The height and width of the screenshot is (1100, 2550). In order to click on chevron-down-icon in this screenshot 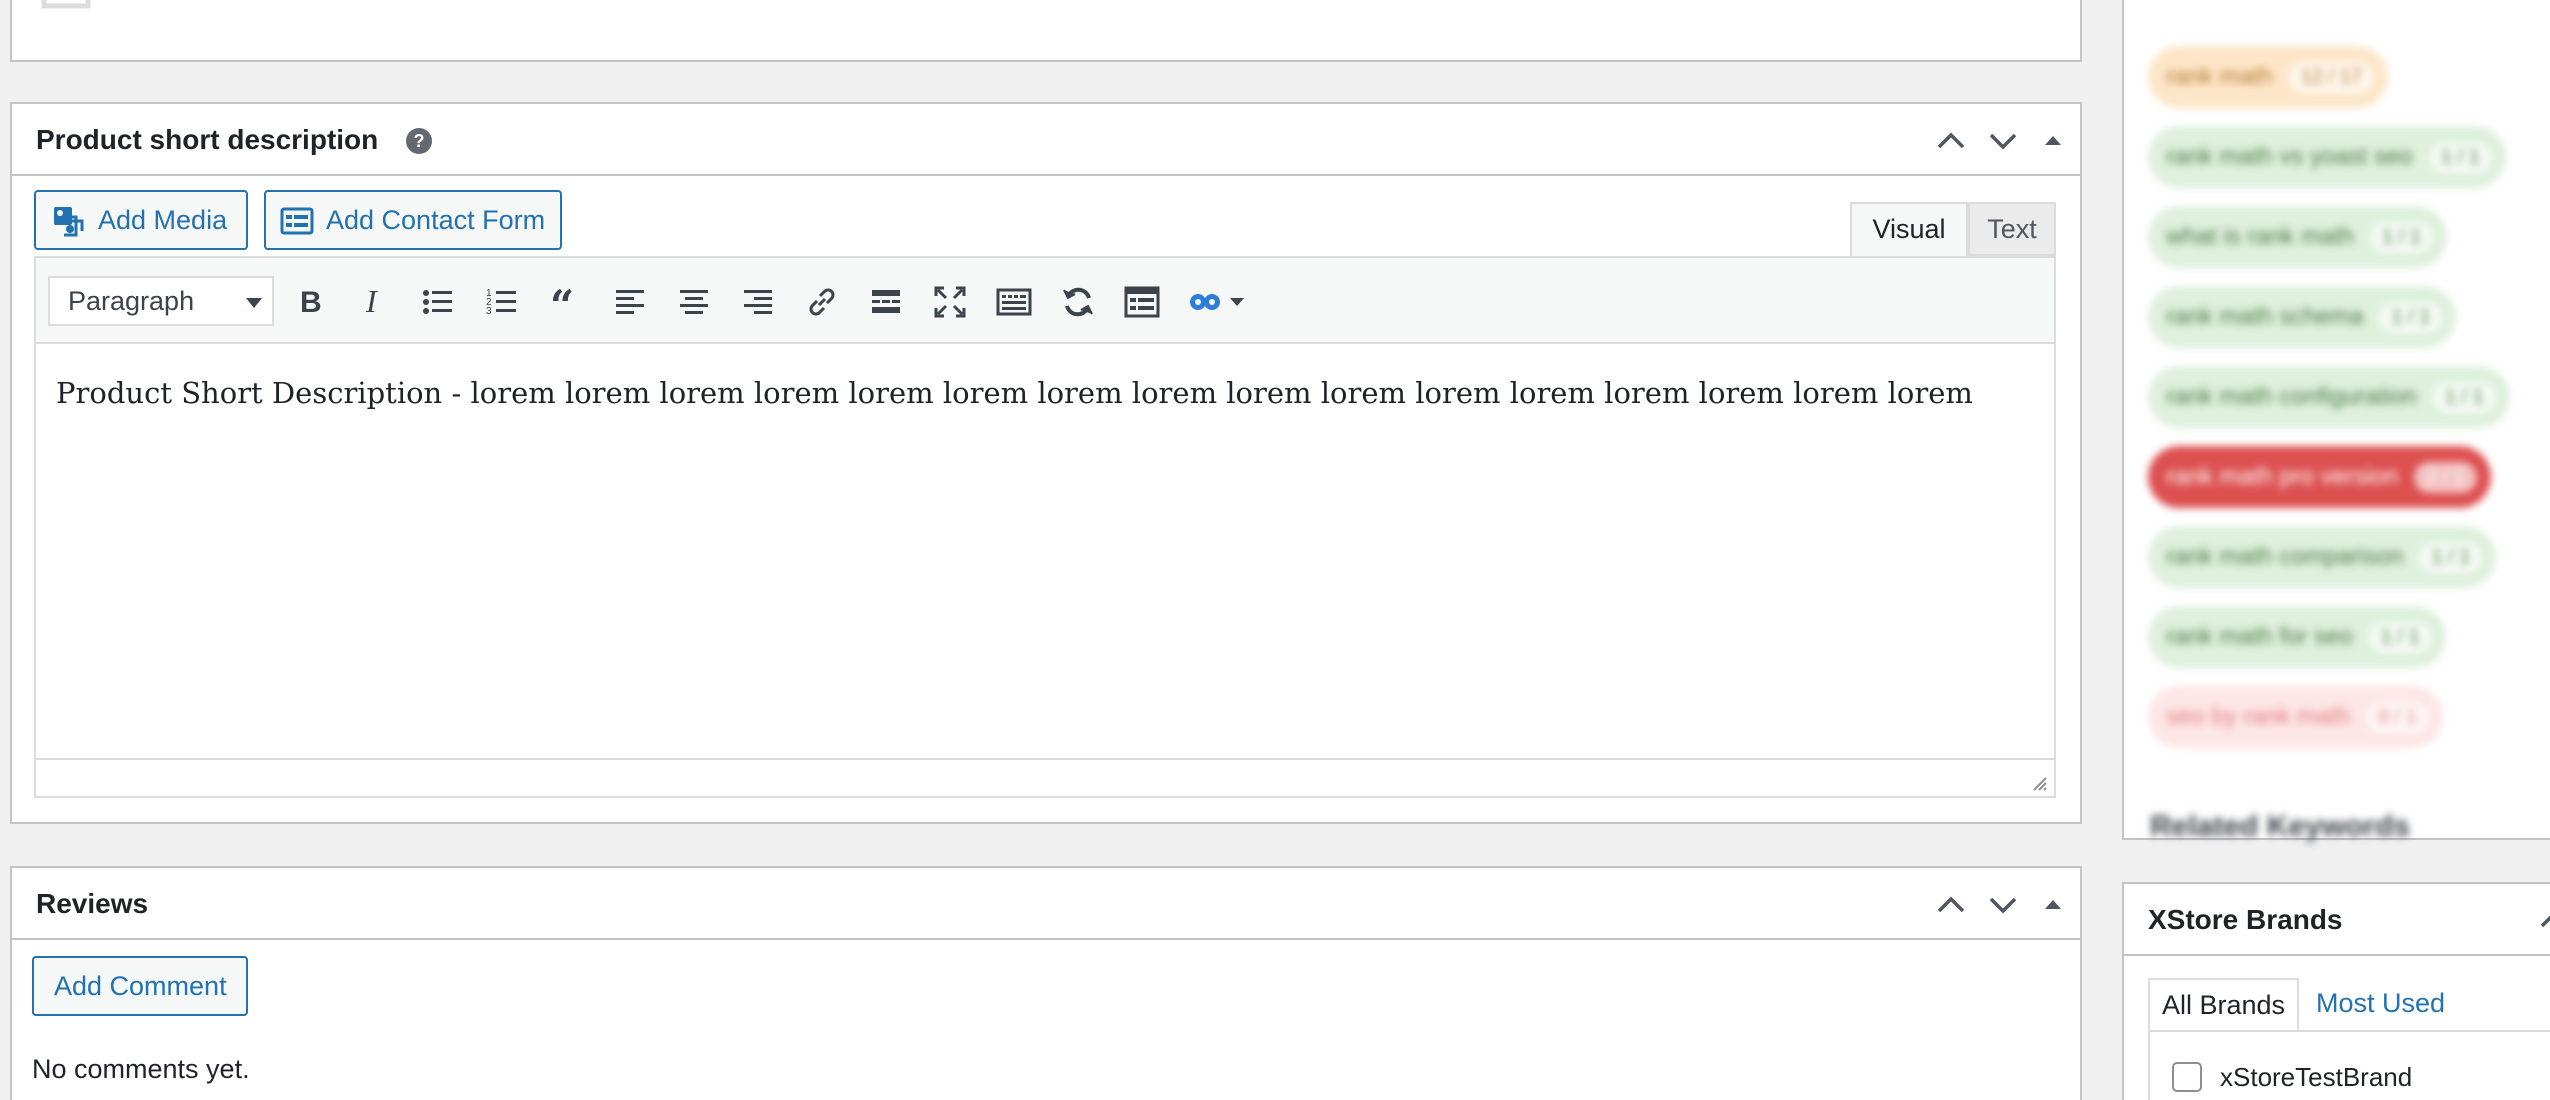, I will do `click(254, 303)`.